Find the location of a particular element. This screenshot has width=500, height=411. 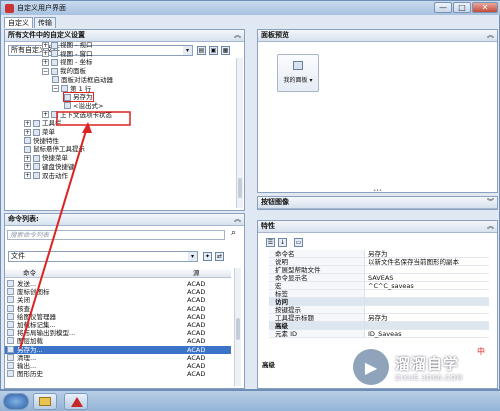

callout-arrow is located at coordinates (54, 236).